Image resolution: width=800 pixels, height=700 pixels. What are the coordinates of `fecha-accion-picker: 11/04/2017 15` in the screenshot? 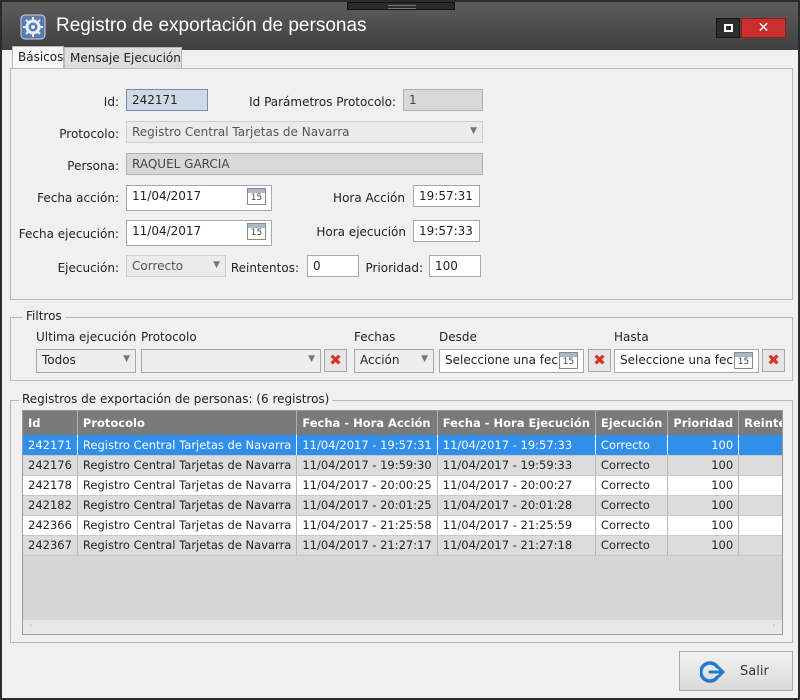 It's located at (199, 198).